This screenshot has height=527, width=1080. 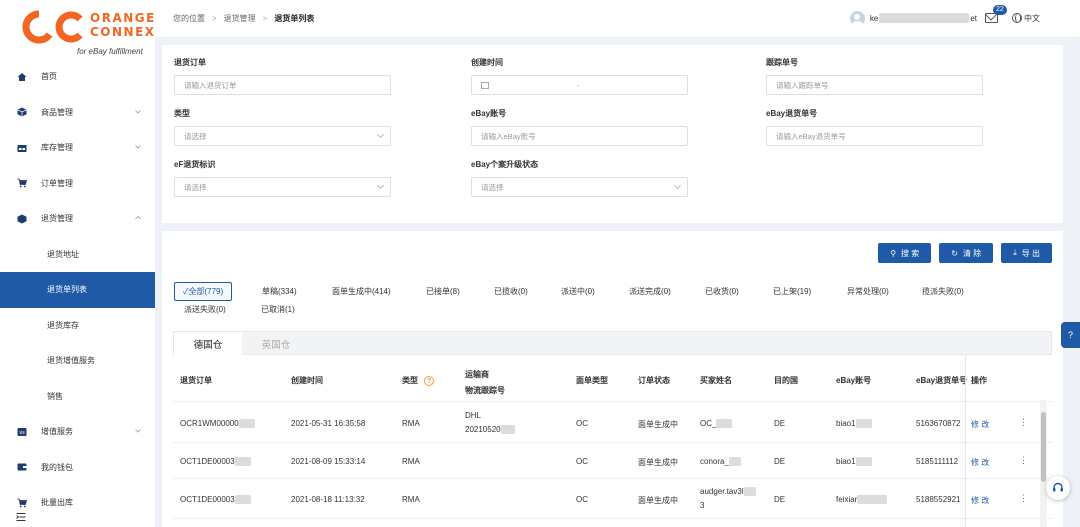 I want to click on breadcrumb-returns: 退货管理, so click(x=240, y=18).